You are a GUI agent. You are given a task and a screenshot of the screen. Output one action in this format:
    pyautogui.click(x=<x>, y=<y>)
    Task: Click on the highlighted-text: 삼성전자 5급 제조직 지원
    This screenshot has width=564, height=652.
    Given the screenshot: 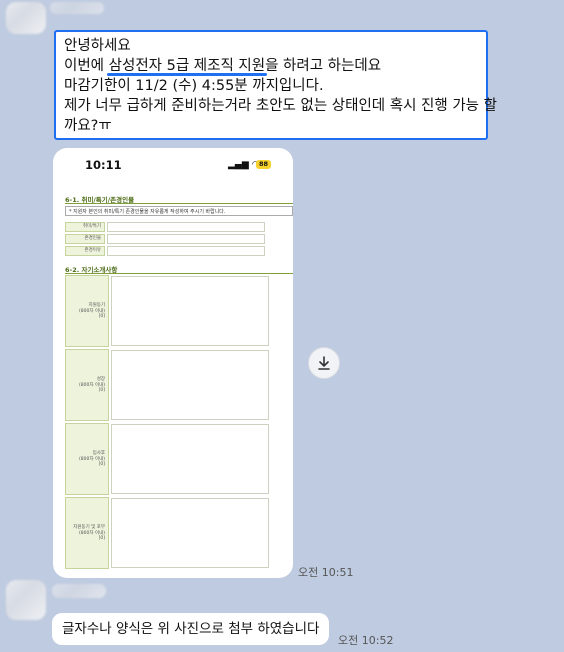 What is the action you would take?
    pyautogui.click(x=187, y=66)
    